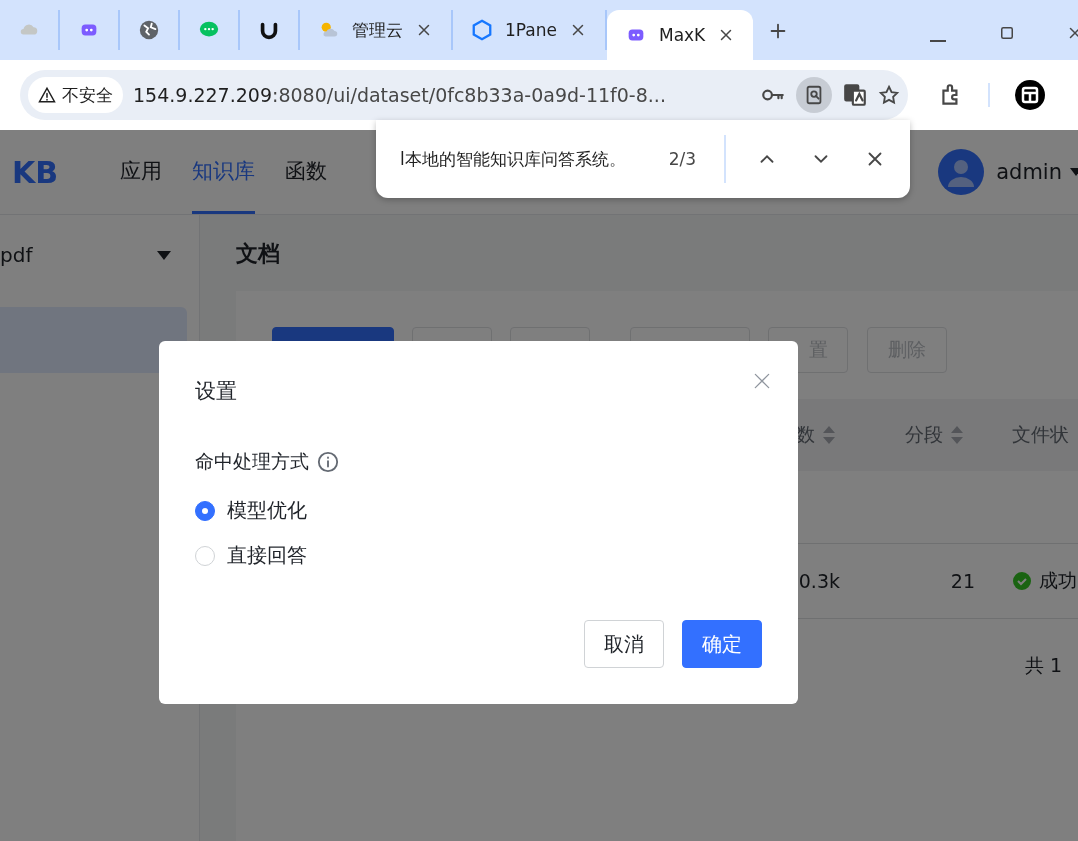 Image resolution: width=1078 pixels, height=841 pixels. I want to click on app-logo: KB, so click(35, 172).